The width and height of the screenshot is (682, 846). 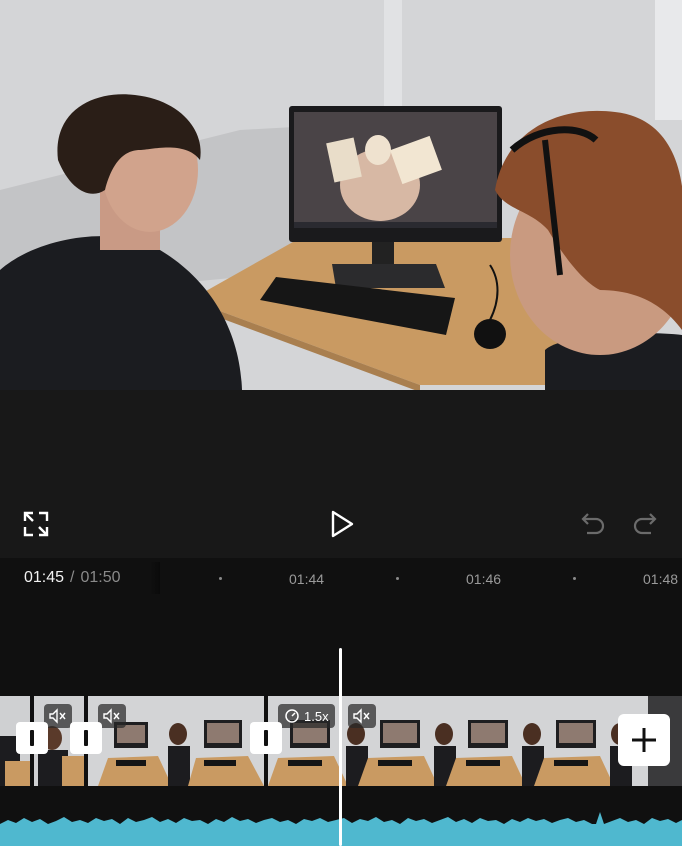 I want to click on ruler-tick-label: 01:46, so click(x=484, y=579).